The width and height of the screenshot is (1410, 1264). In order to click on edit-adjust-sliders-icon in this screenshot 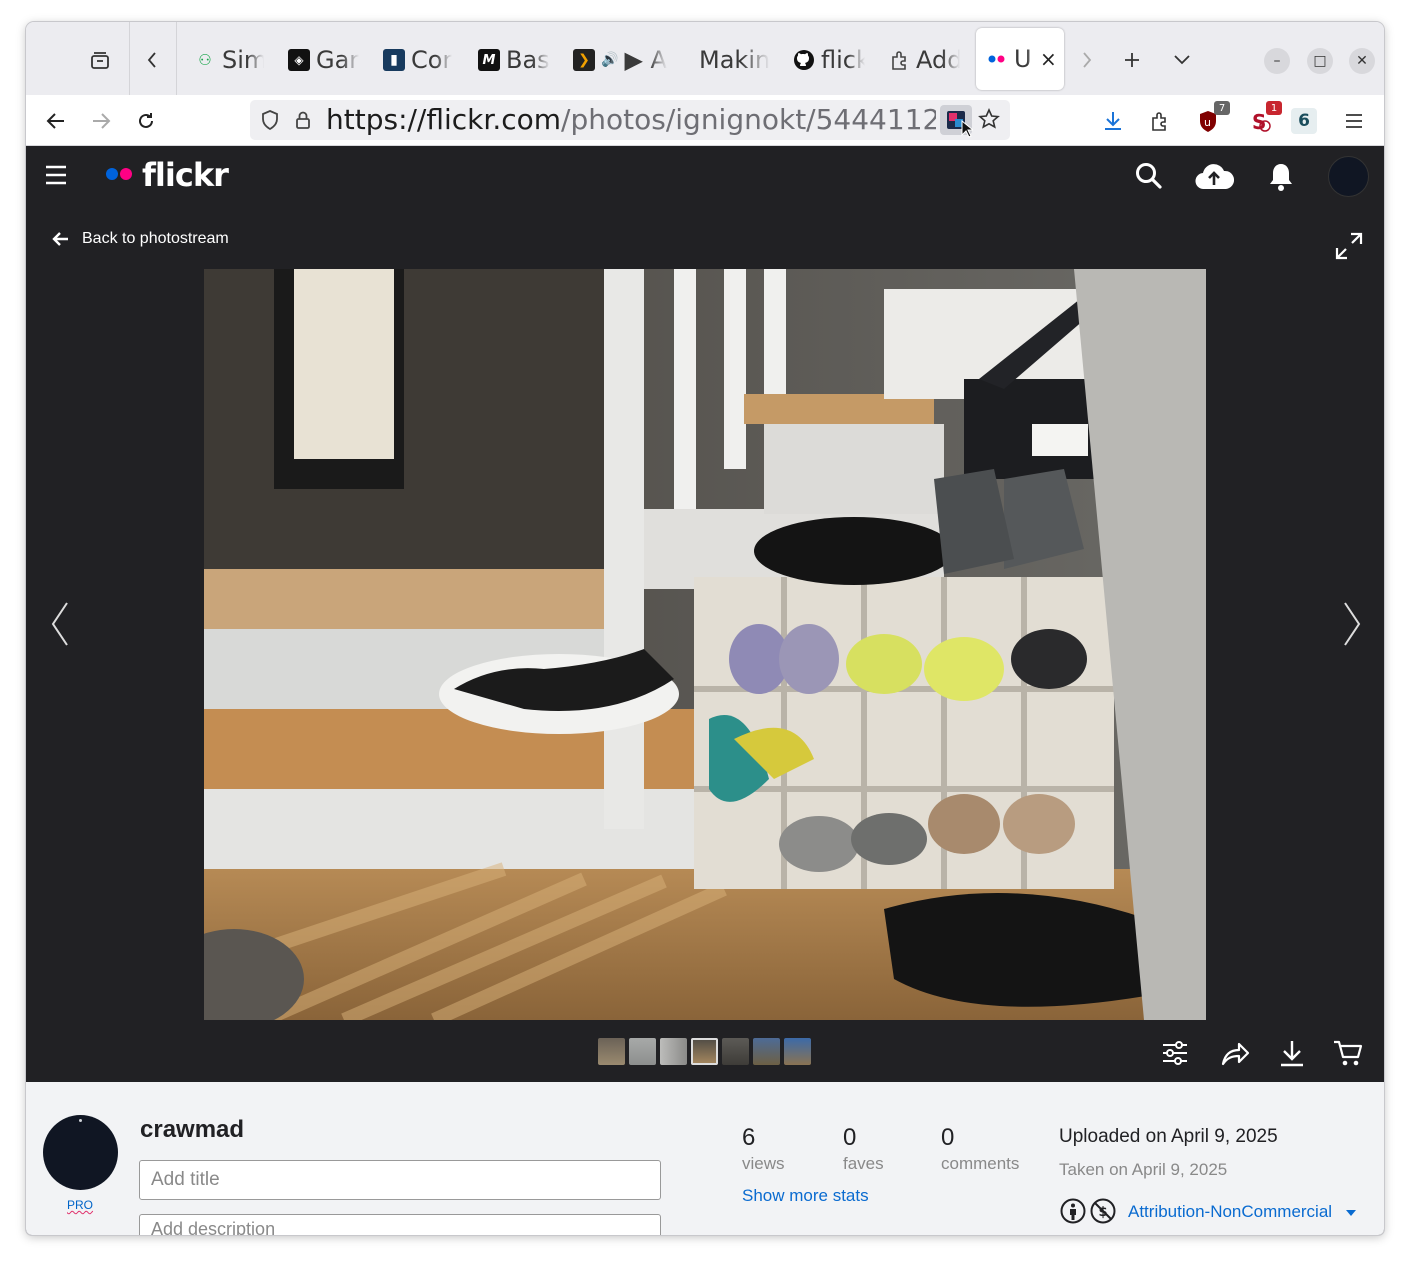, I will do `click(1175, 1055)`.